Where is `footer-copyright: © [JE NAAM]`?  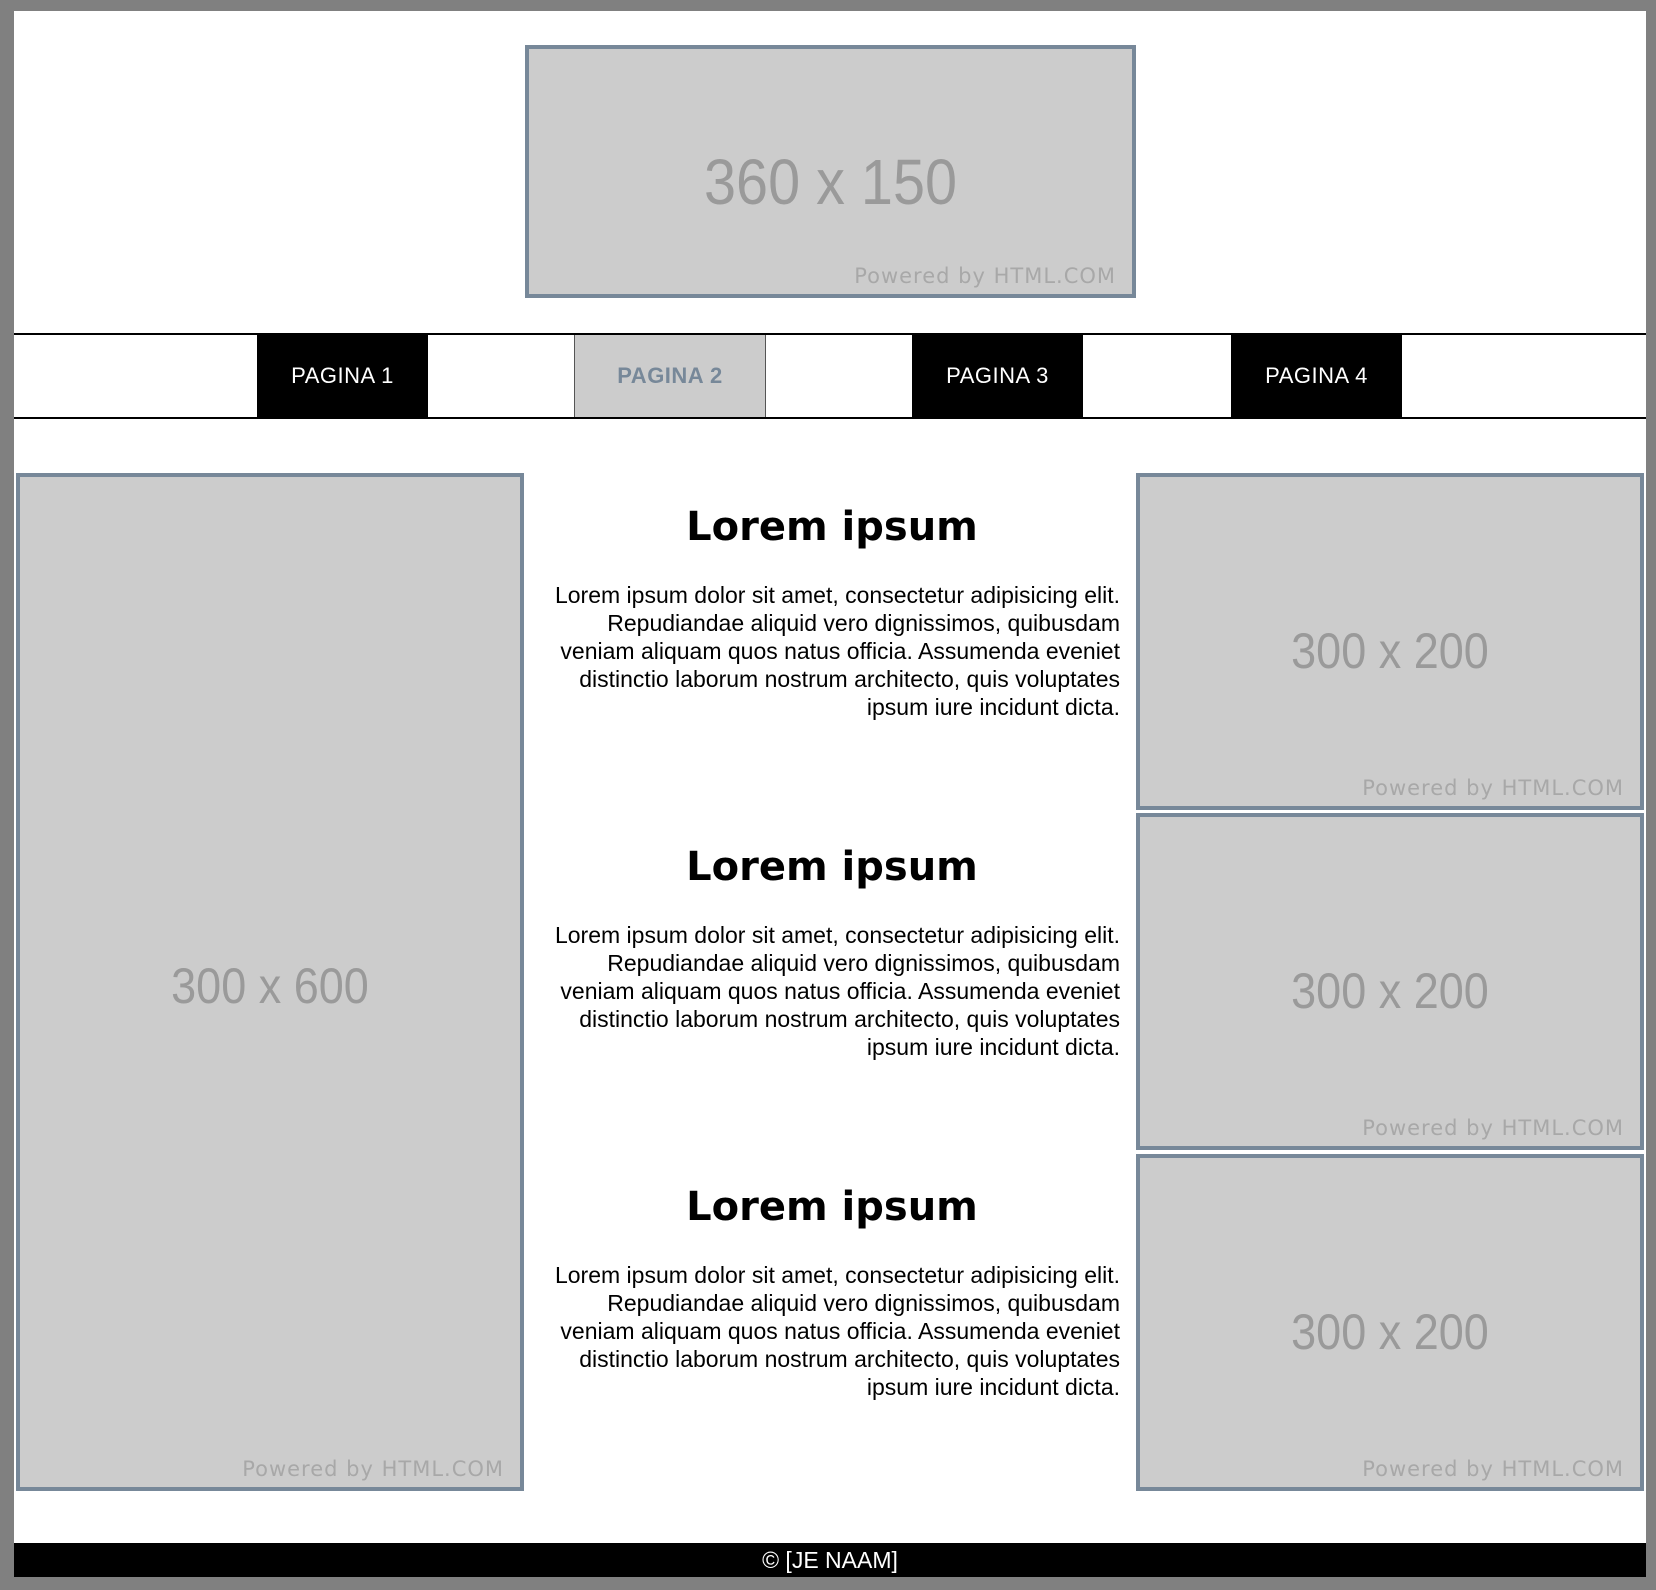
footer-copyright: © [JE NAAM] is located at coordinates (830, 1560).